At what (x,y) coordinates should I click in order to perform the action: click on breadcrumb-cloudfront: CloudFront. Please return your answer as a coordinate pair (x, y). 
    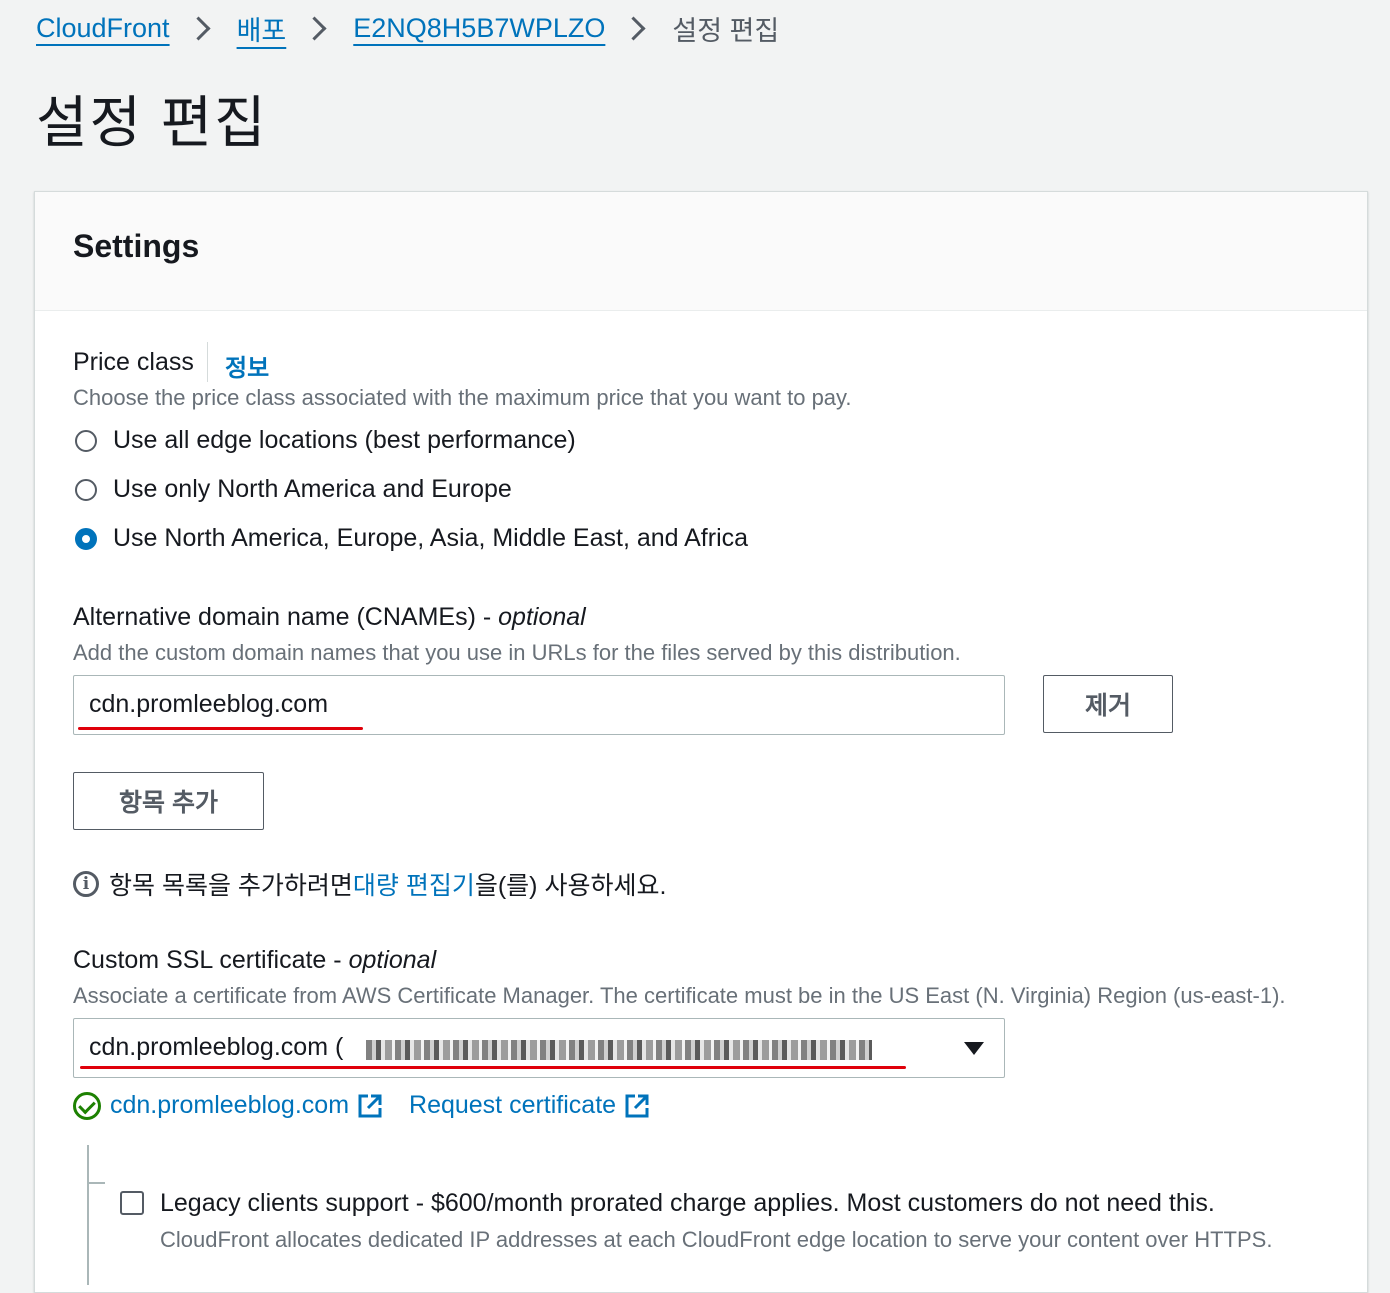
    Looking at the image, I should click on (103, 28).